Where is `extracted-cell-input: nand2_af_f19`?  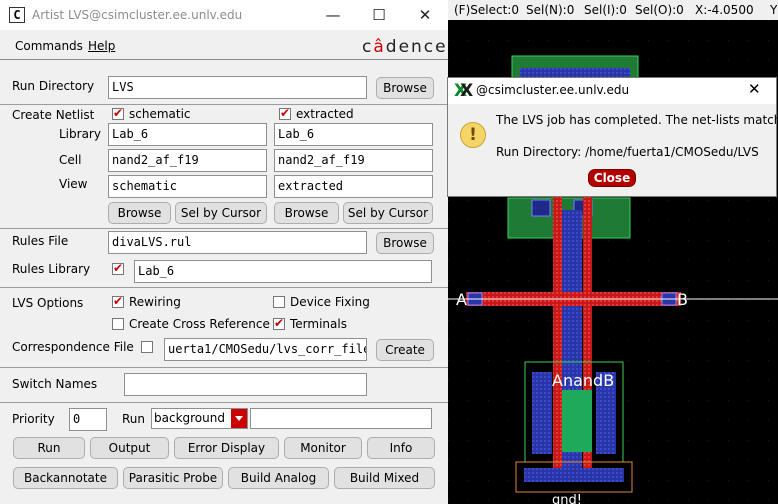
extracted-cell-input: nand2_af_f19 is located at coordinates (353, 160).